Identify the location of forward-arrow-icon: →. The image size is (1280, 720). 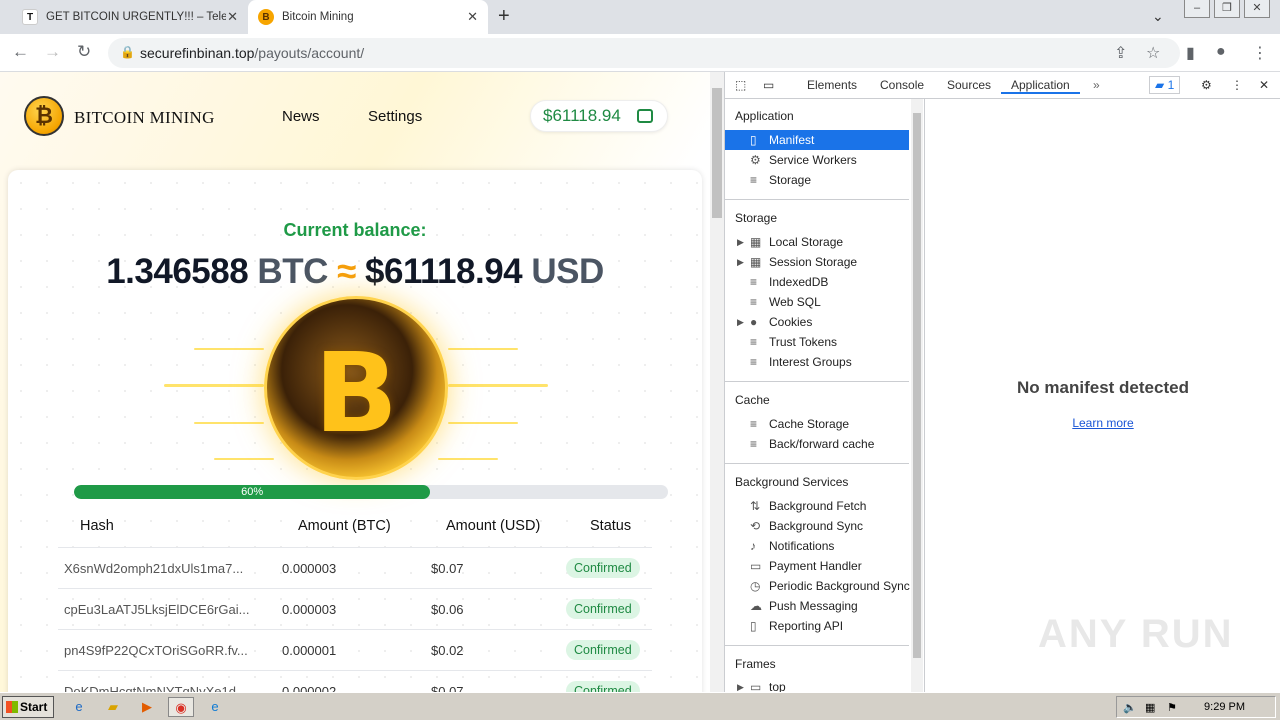
(52, 52).